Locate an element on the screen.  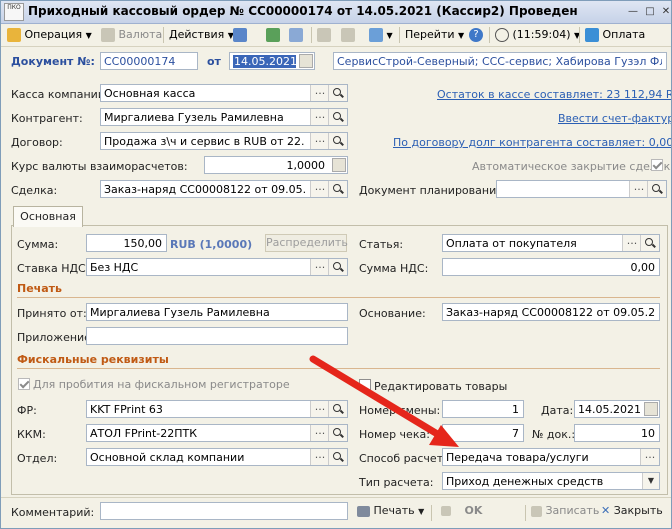
based-on-menu: ▼ is located at coordinates (381, 35).